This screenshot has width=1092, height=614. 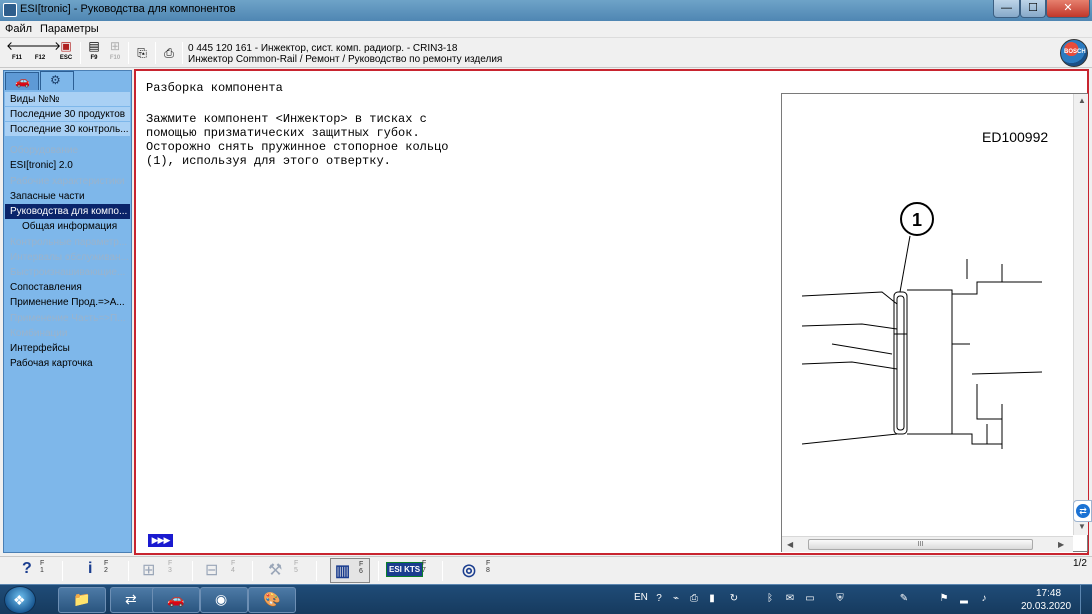 What do you see at coordinates (67, 99) in the screenshot?
I see `sidebar-item-types: Виды №№` at bounding box center [67, 99].